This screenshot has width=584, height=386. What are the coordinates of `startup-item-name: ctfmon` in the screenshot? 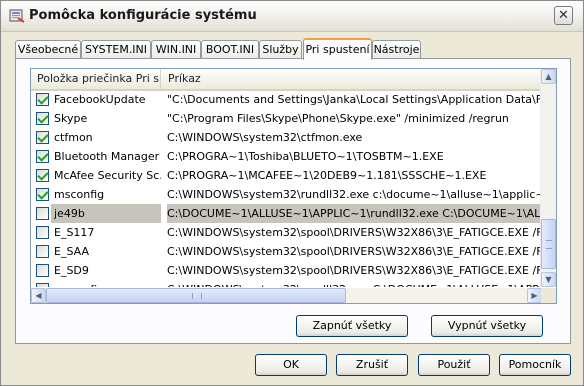 It's located at (73, 137).